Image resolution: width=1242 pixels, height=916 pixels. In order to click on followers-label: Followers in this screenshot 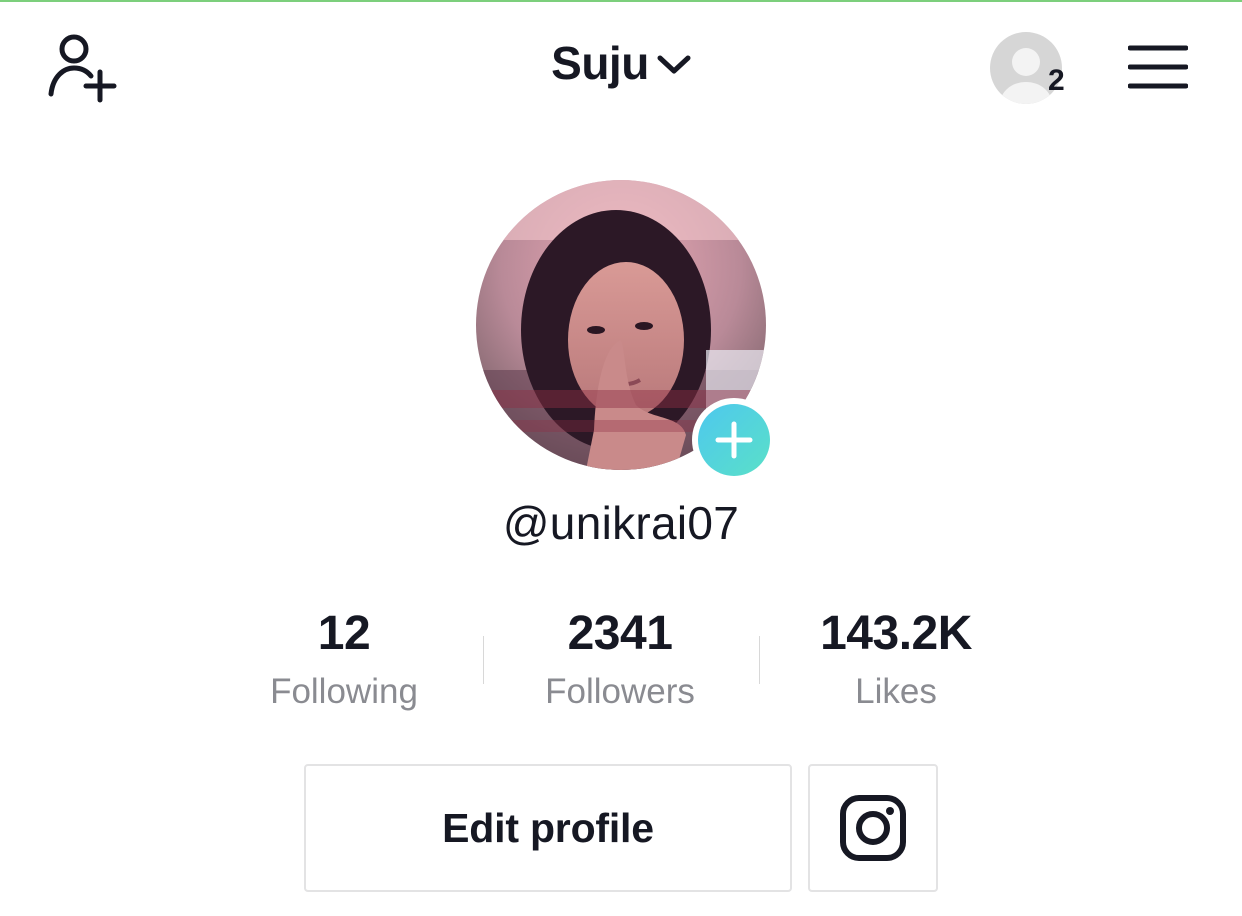, I will do `click(620, 691)`.